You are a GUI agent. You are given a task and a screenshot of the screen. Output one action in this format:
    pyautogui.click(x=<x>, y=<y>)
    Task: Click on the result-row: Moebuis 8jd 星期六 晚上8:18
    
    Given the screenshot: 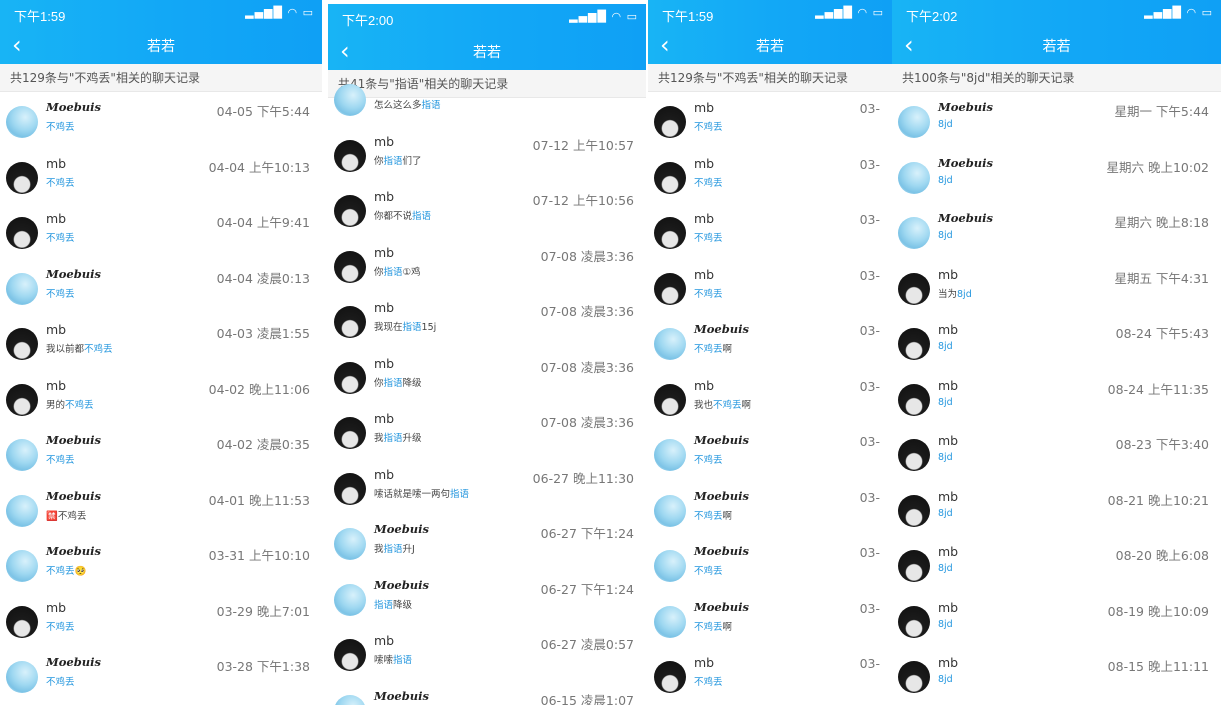 What is the action you would take?
    pyautogui.click(x=1056, y=230)
    